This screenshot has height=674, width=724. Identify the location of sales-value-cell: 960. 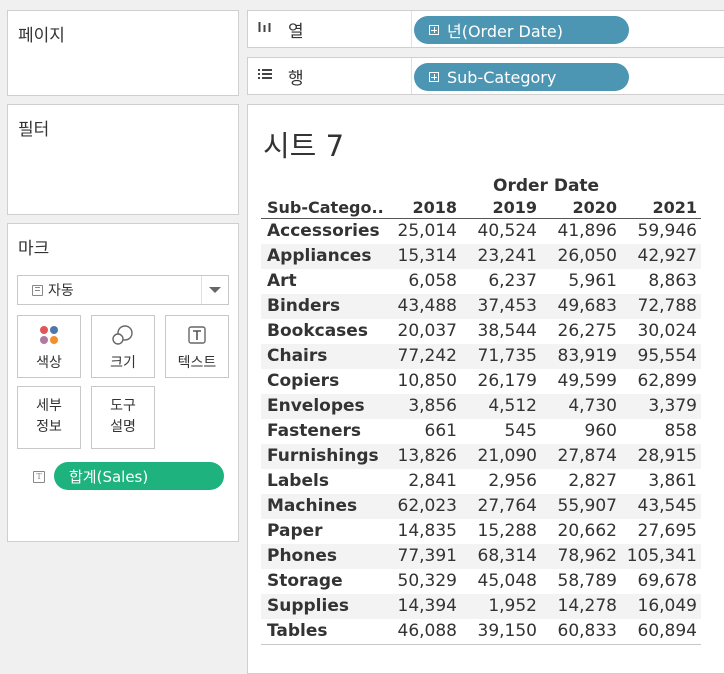
(577, 431).